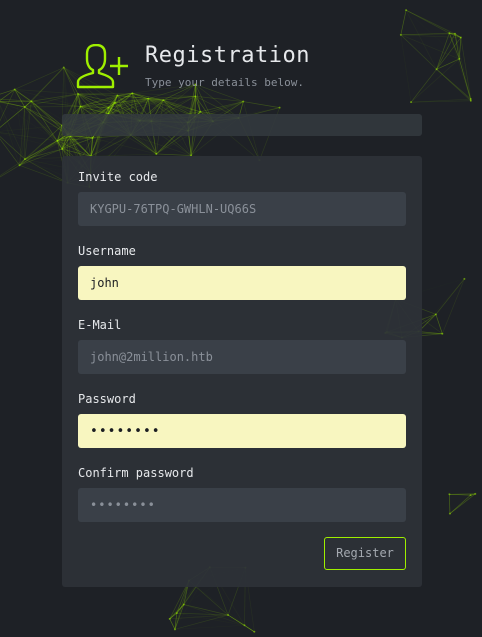 This screenshot has height=637, width=482. Describe the element at coordinates (242, 125) in the screenshot. I see `alert-bar` at that location.